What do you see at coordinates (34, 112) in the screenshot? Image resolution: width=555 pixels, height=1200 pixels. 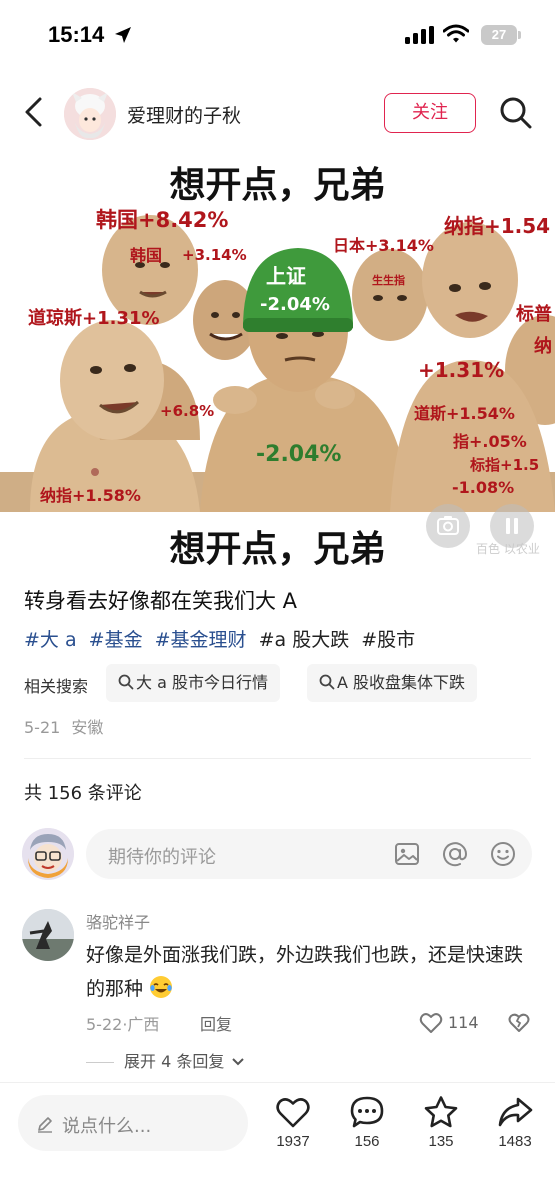 I see `back-arrow-icon` at bounding box center [34, 112].